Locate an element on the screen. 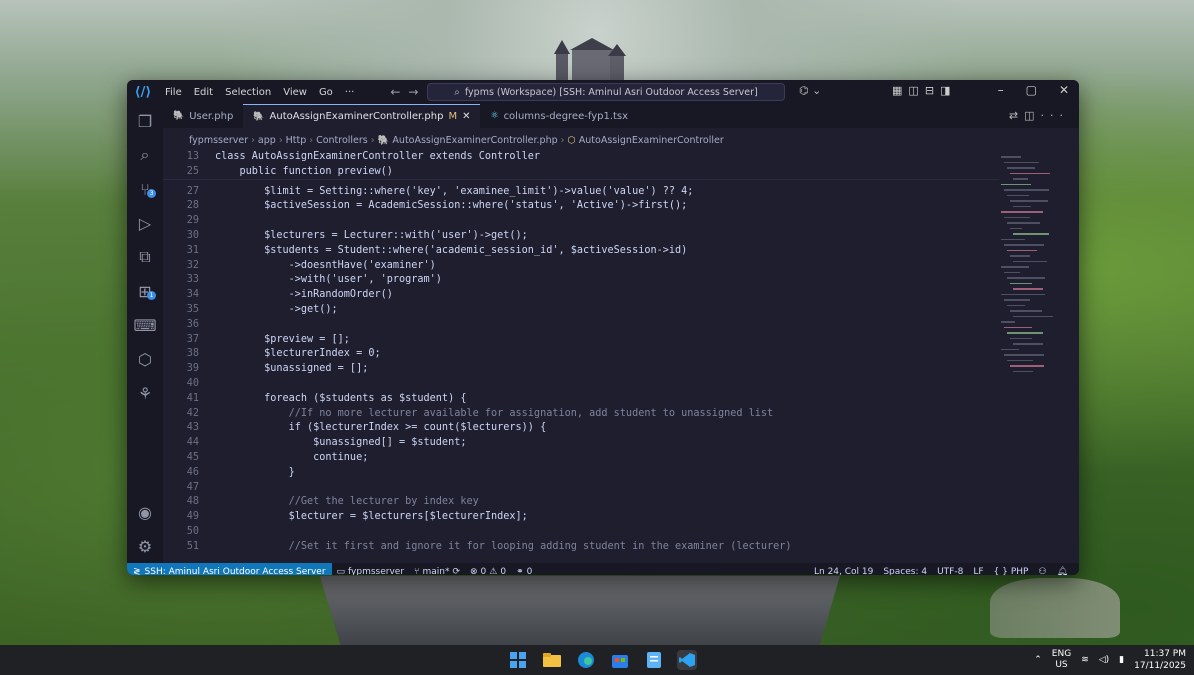 The image size is (1194, 675). file-explorer-icon is located at coordinates (552, 660).